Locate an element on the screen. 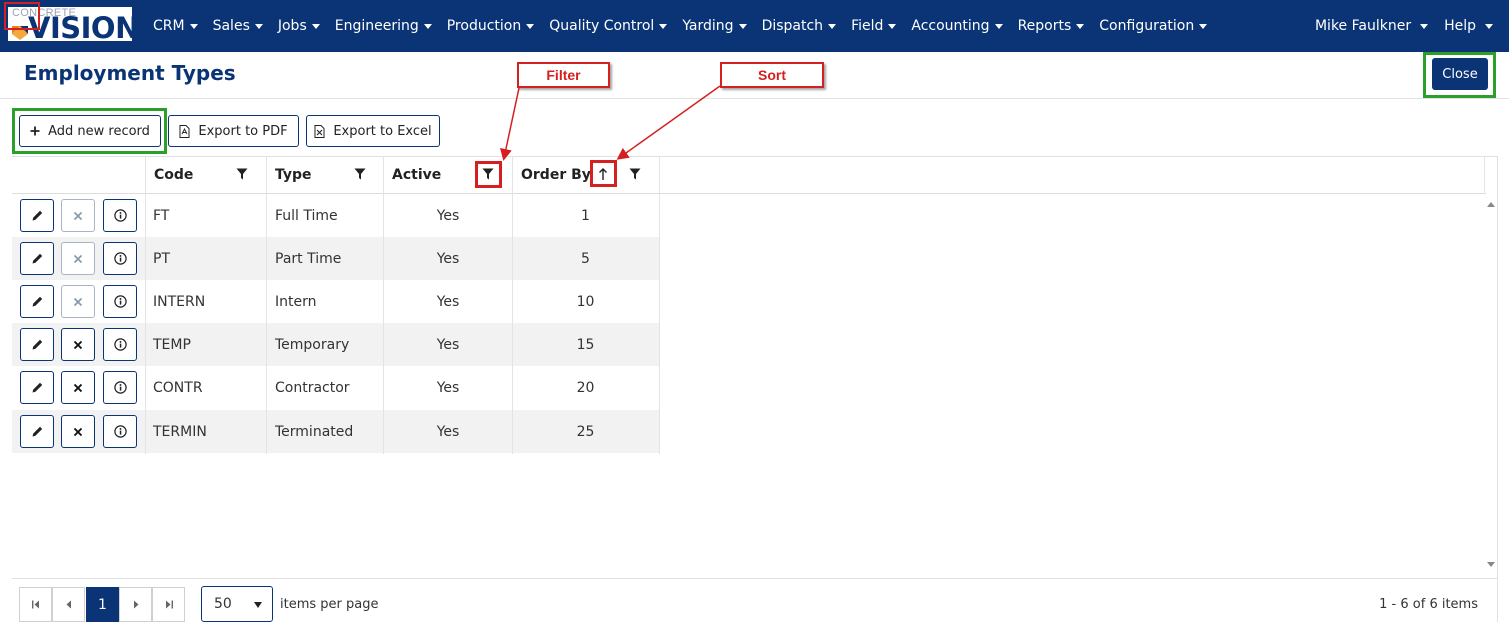 This screenshot has height=622, width=1509. nav-engineering: Engineering is located at coordinates (383, 26).